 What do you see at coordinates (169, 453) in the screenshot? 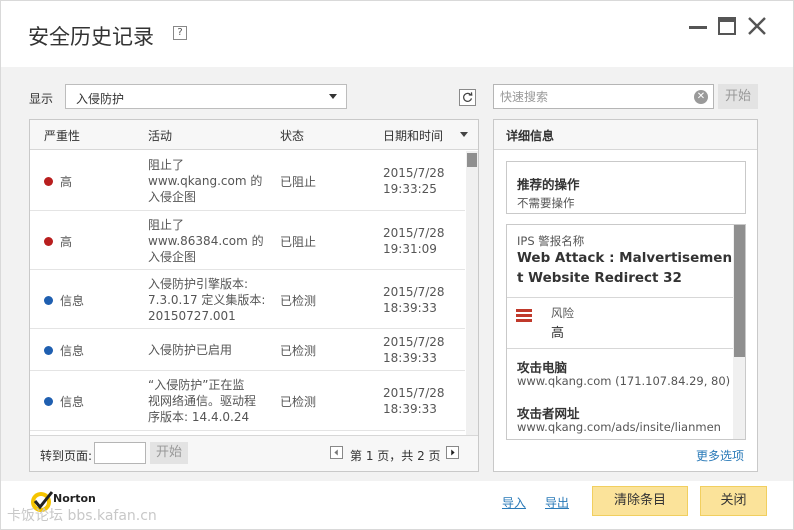
I see `goto-page-button: 开始` at bounding box center [169, 453].